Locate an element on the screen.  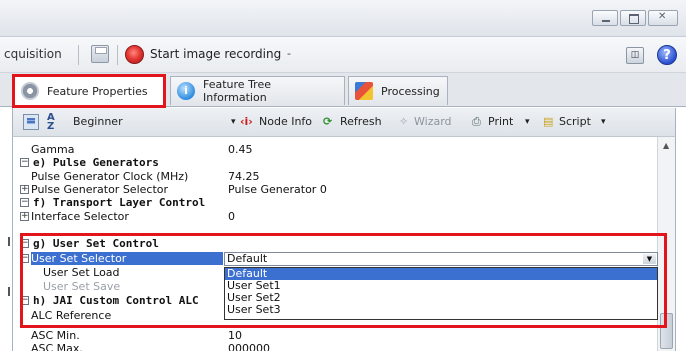
start-recording-button: Start image recording is located at coordinates (215, 54).